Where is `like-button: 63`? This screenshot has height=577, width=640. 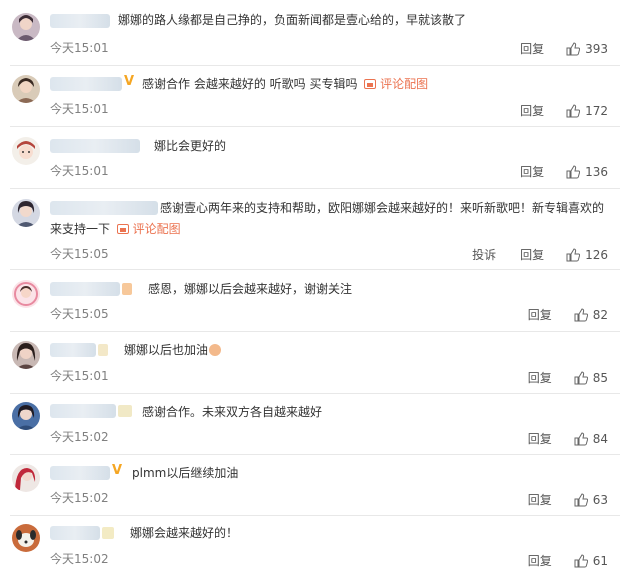
like-button: 63 is located at coordinates (591, 500).